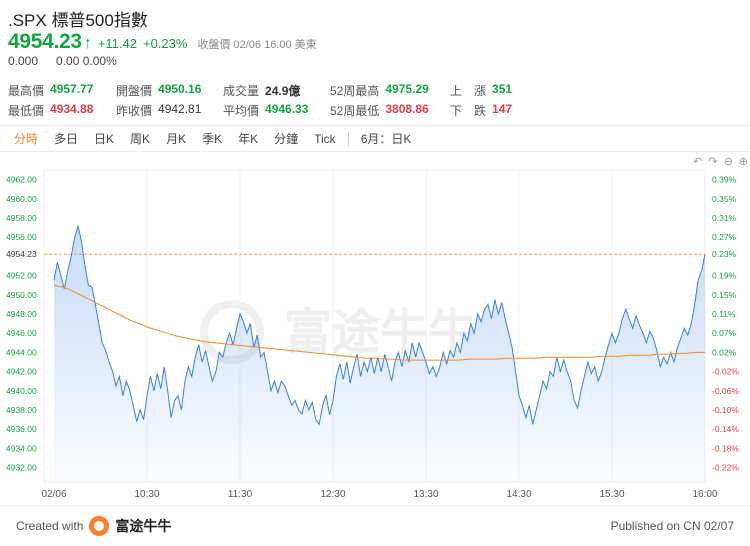 The height and width of the screenshot is (546, 750). I want to click on tab-multi-day: 多日, so click(66, 138).